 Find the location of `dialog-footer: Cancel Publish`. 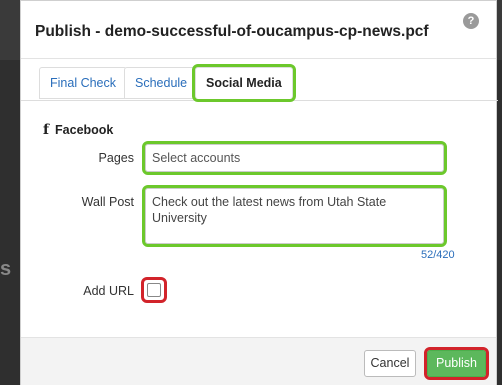

dialog-footer: Cancel Publish is located at coordinates (258, 361).